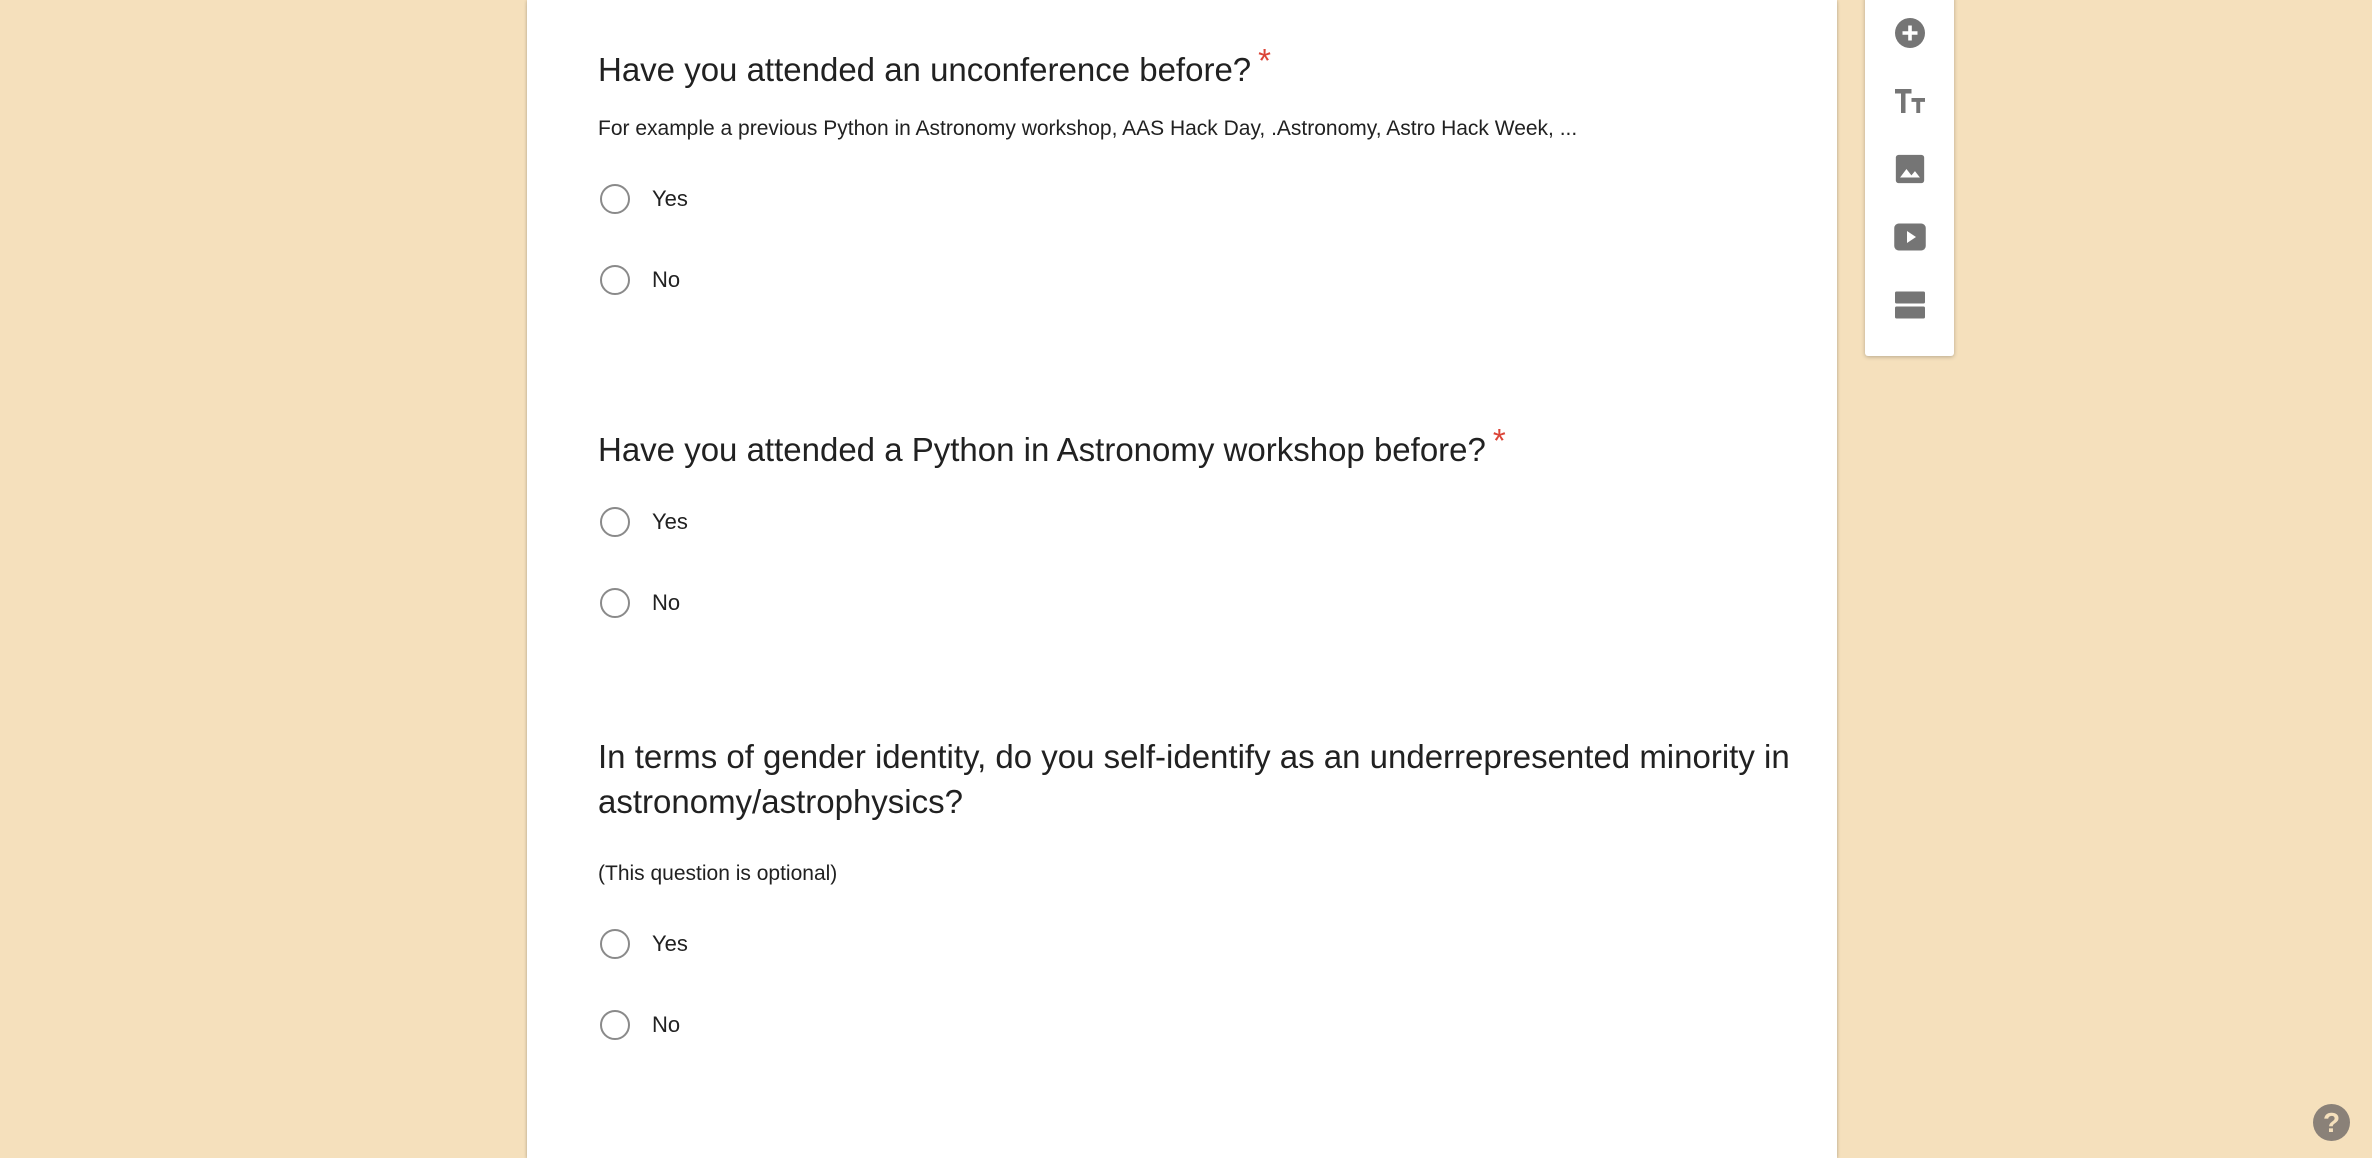 The width and height of the screenshot is (2372, 1158). Describe the element at coordinates (2331, 1122) in the screenshot. I see `help-button: ?` at that location.